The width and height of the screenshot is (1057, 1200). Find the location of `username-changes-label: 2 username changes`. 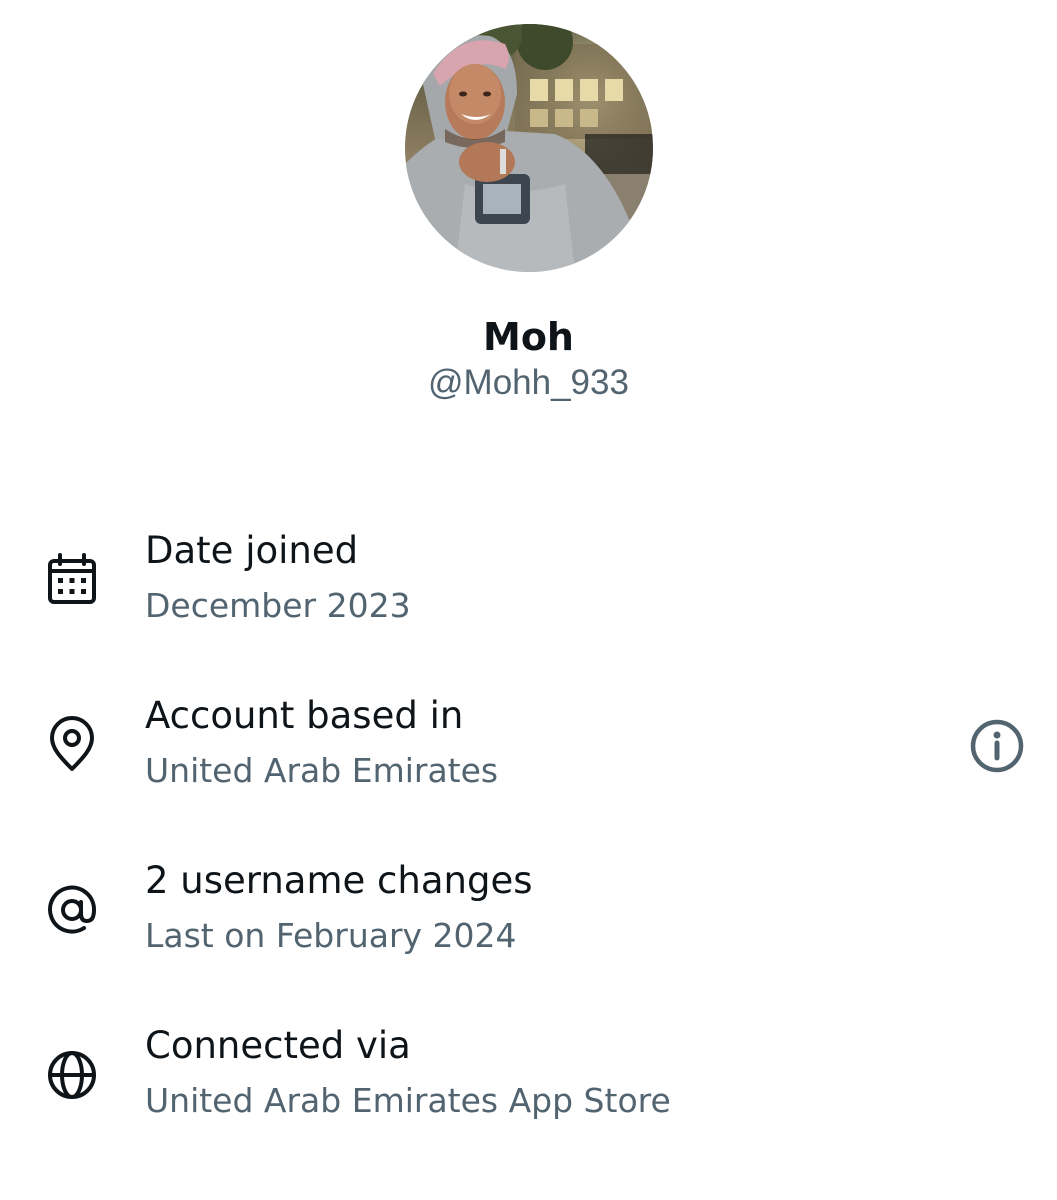

username-changes-label: 2 username changes is located at coordinates (339, 880).